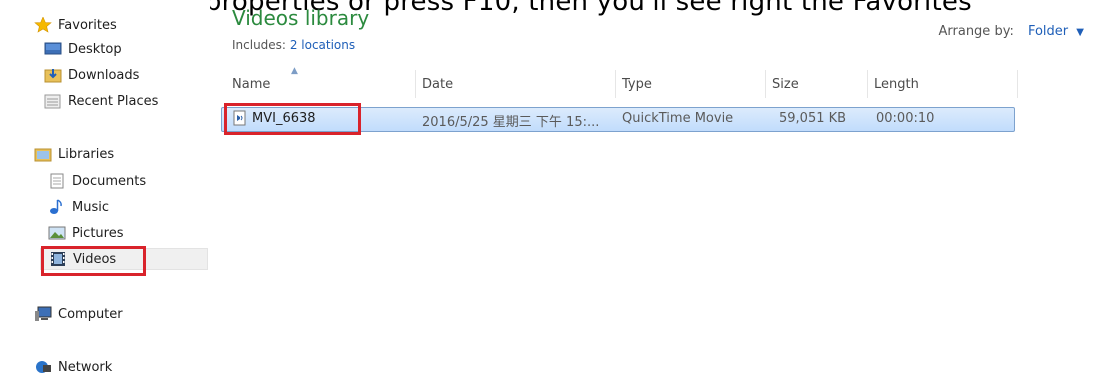 Image resolution: width=1110 pixels, height=379 pixels. I want to click on nav-desktop-label: Desktop, so click(95, 49).